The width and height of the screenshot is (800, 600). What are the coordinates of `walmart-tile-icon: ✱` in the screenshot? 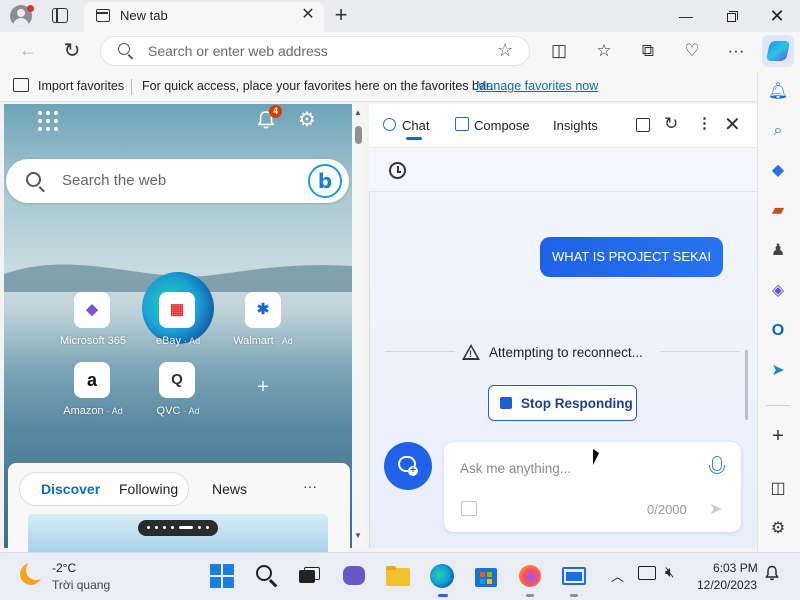 It's located at (263, 310).